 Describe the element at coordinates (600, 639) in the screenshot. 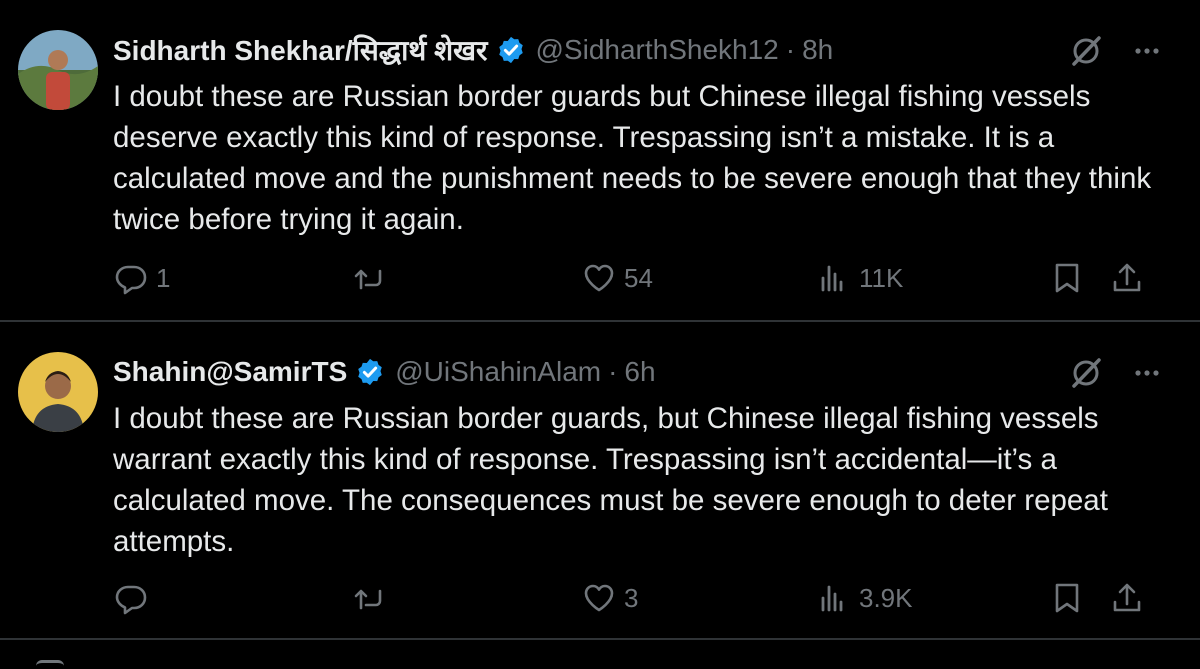

I see `tweet-divider` at that location.